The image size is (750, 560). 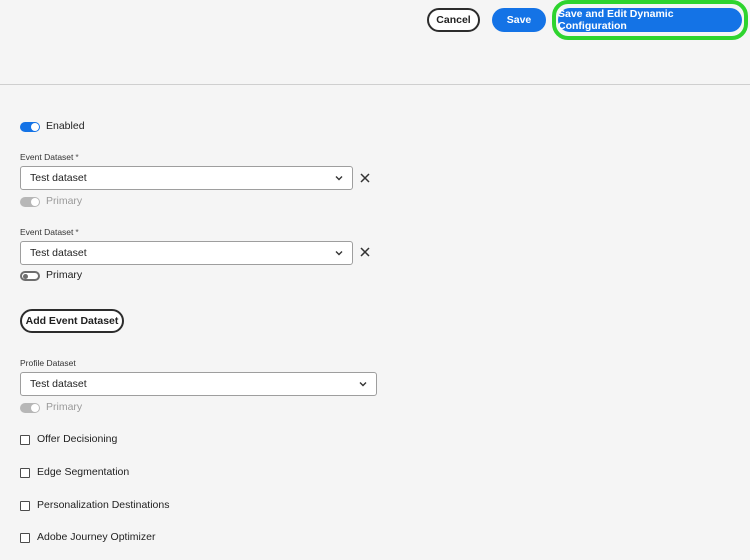 What do you see at coordinates (77, 439) in the screenshot?
I see `offer-decisioning-label: Offer Decisioning` at bounding box center [77, 439].